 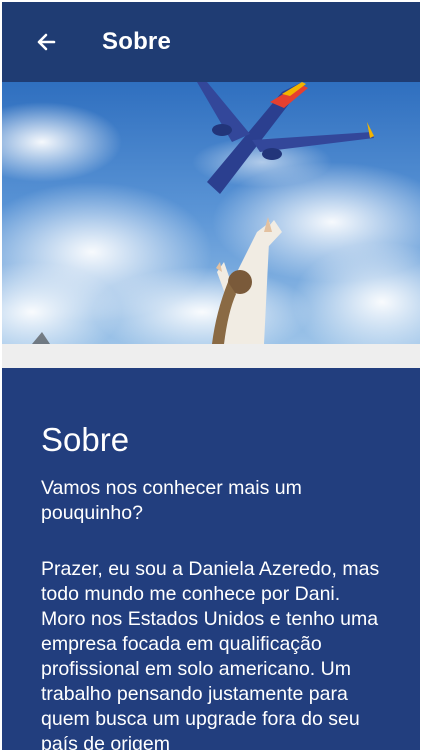 What do you see at coordinates (211, 356) in the screenshot?
I see `section-divider` at bounding box center [211, 356].